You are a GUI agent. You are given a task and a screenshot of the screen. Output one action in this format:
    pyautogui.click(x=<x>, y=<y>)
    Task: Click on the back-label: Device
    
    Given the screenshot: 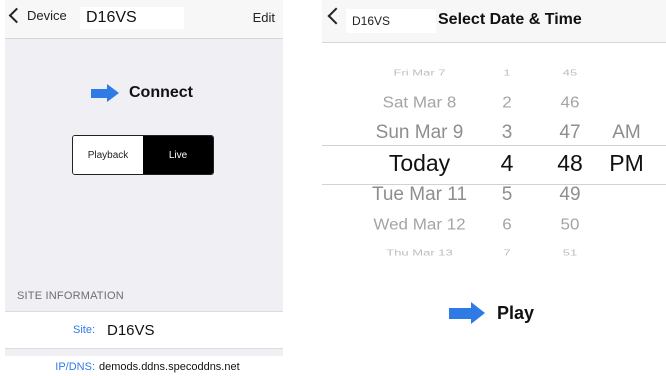 What is the action you would take?
    pyautogui.click(x=47, y=15)
    